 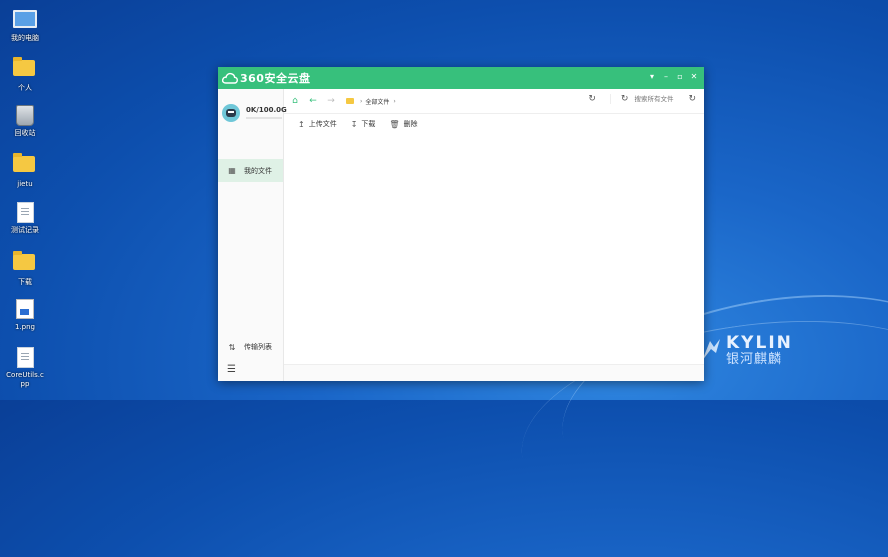 I want to click on search-box: ↻ ↻, so click(x=652, y=99).